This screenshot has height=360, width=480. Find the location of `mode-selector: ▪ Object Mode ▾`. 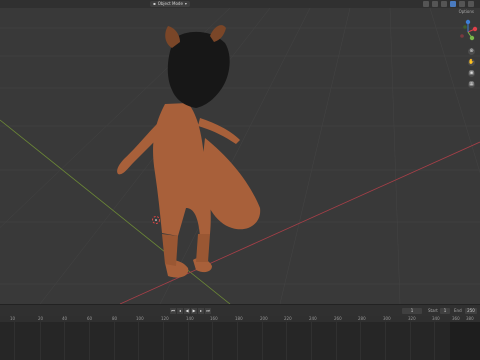

mode-selector: ▪ Object Mode ▾ is located at coordinates (170, 4).